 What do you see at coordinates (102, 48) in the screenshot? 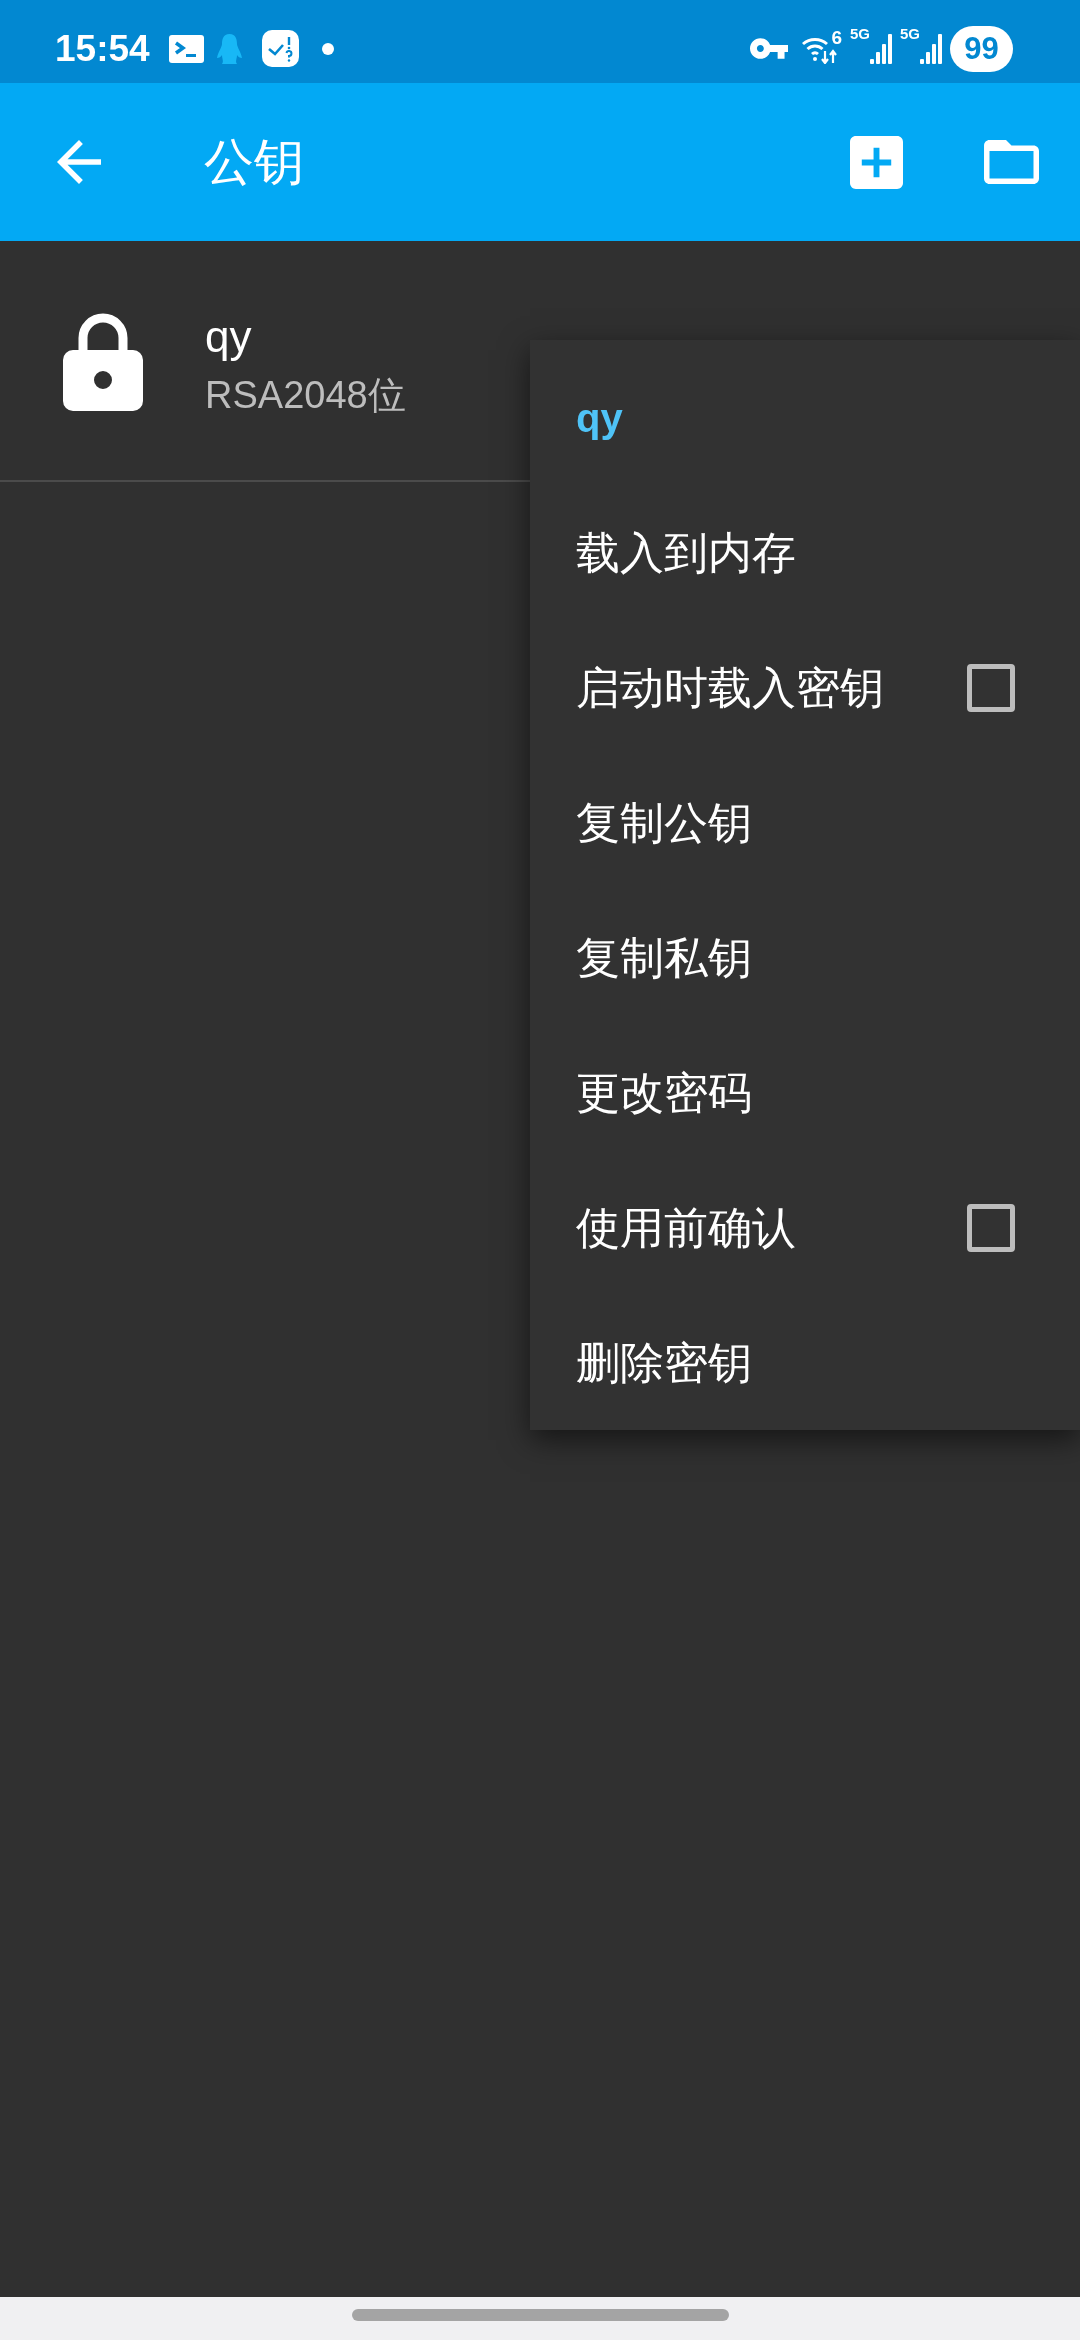
I see `status-time: 15:54` at bounding box center [102, 48].